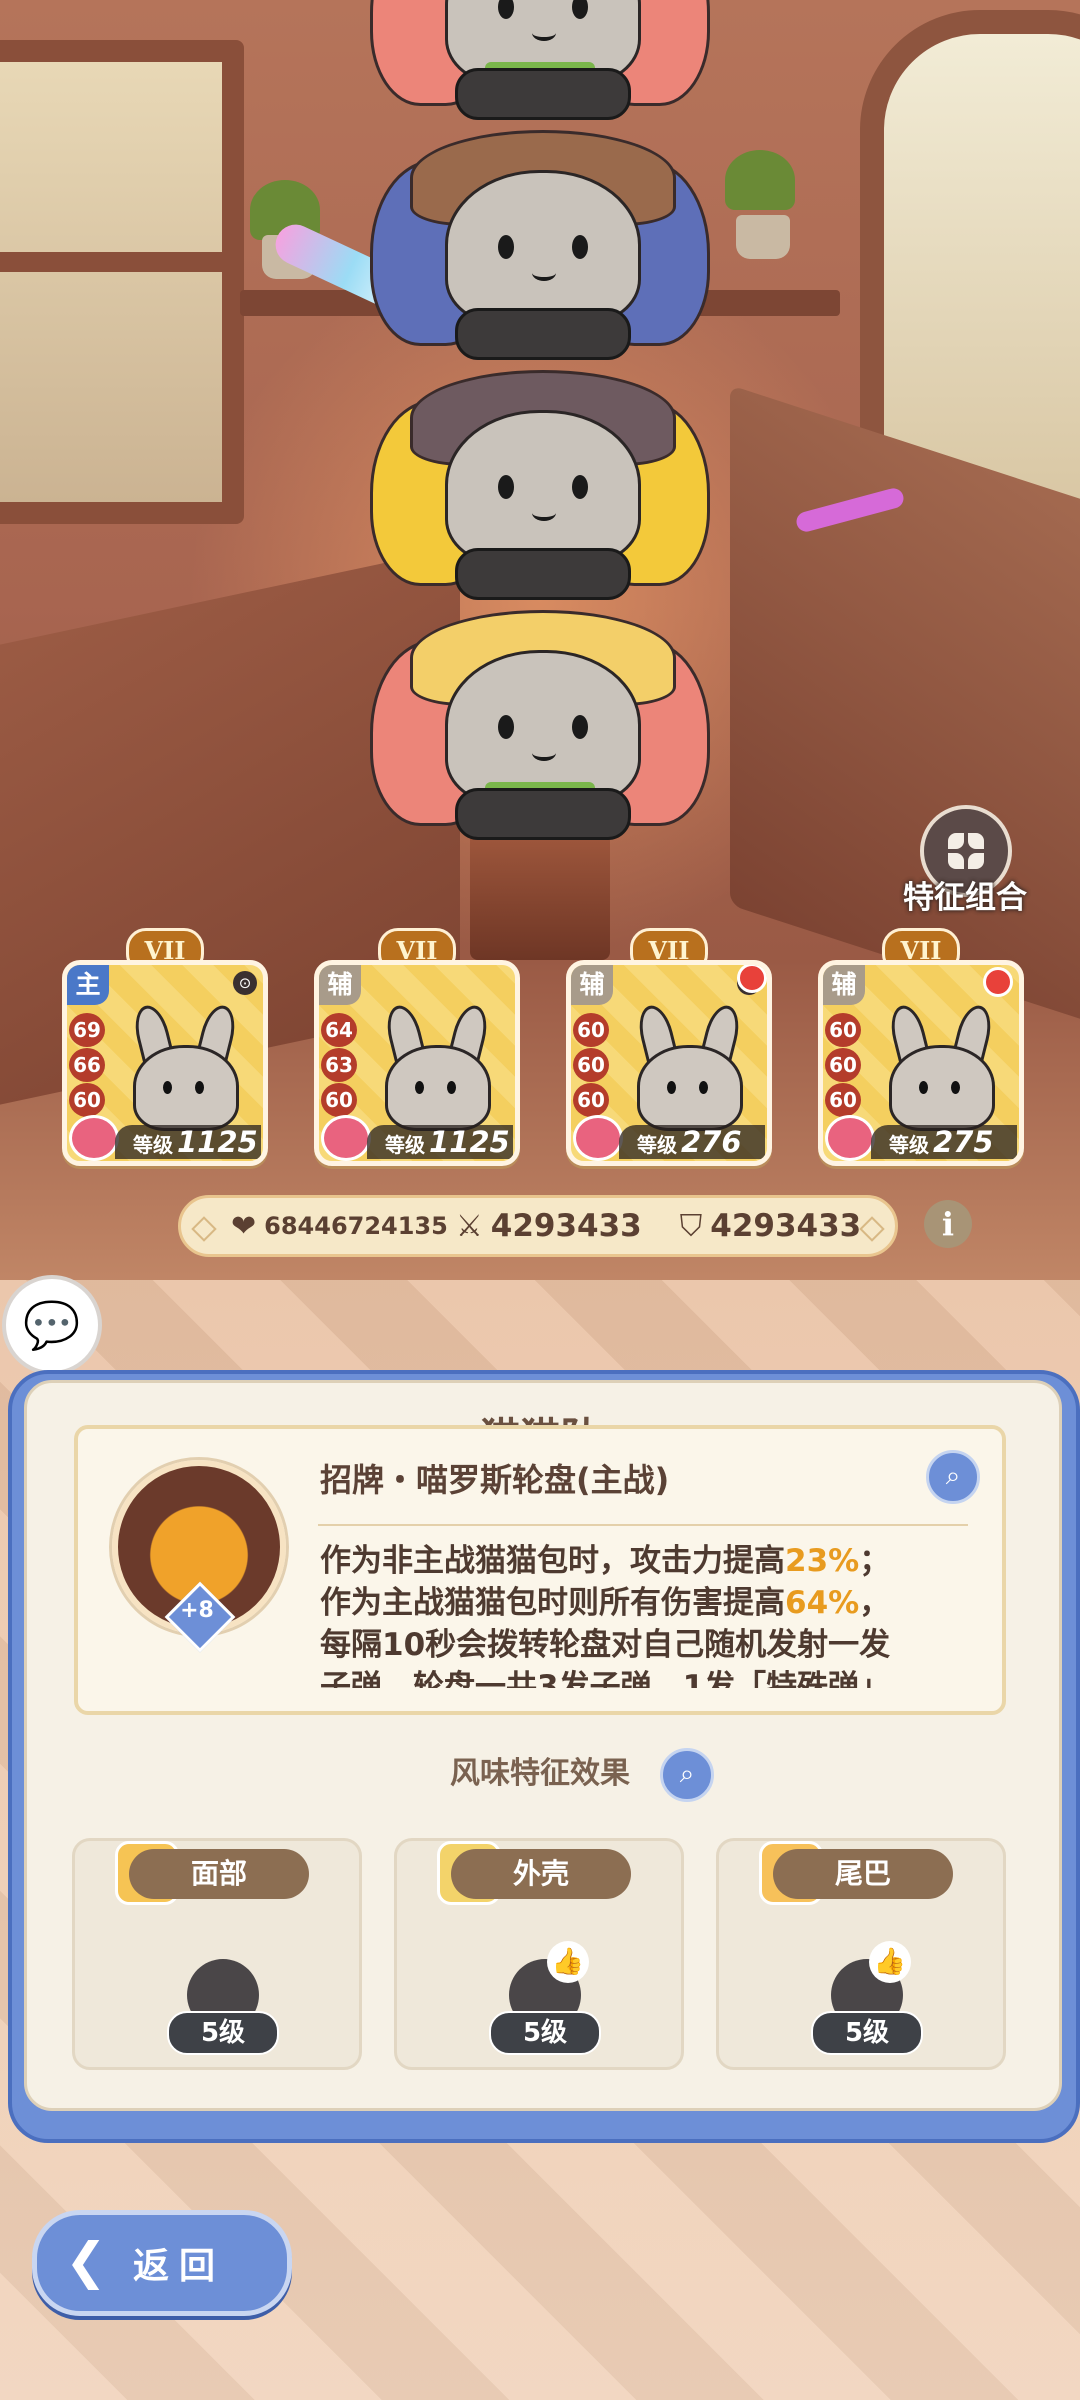 Image resolution: width=1080 pixels, height=2400 pixels. I want to click on flavor-slot-face: 面部 5级, so click(217, 1954).